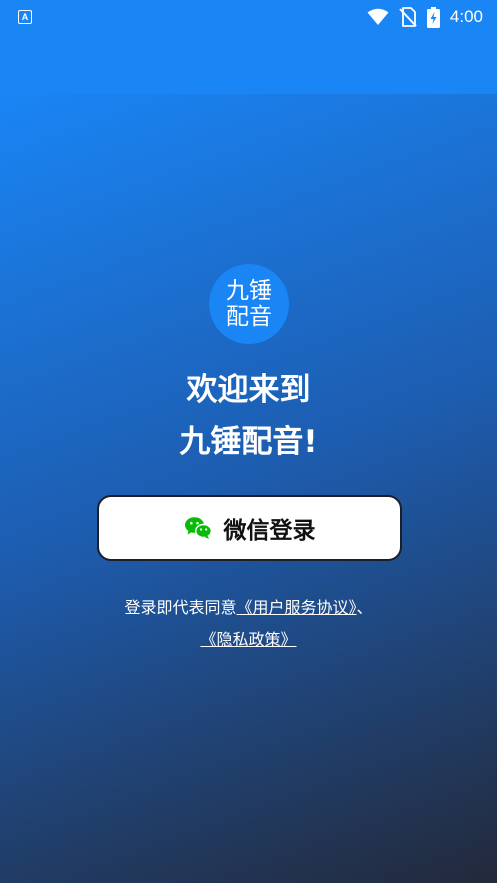  Describe the element at coordinates (249, 291) in the screenshot. I see `logo-text-line1: 九锤` at that location.